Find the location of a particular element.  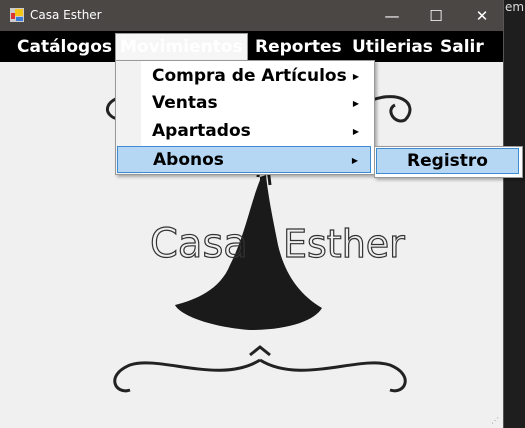

maximize-button: ☐ is located at coordinates (436, 15).